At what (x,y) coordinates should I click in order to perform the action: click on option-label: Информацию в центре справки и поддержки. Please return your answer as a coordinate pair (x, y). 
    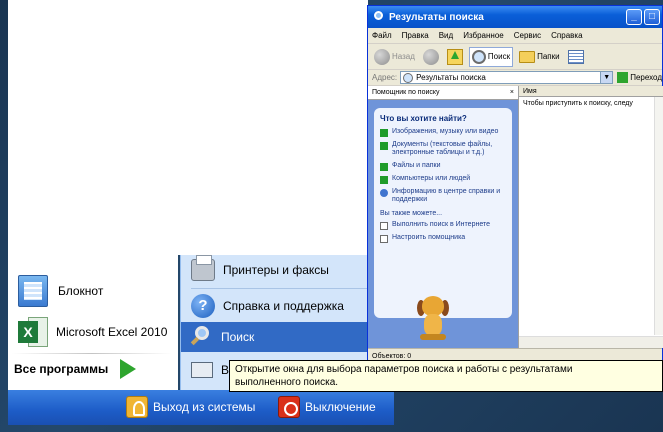
    Looking at the image, I should click on (446, 195).